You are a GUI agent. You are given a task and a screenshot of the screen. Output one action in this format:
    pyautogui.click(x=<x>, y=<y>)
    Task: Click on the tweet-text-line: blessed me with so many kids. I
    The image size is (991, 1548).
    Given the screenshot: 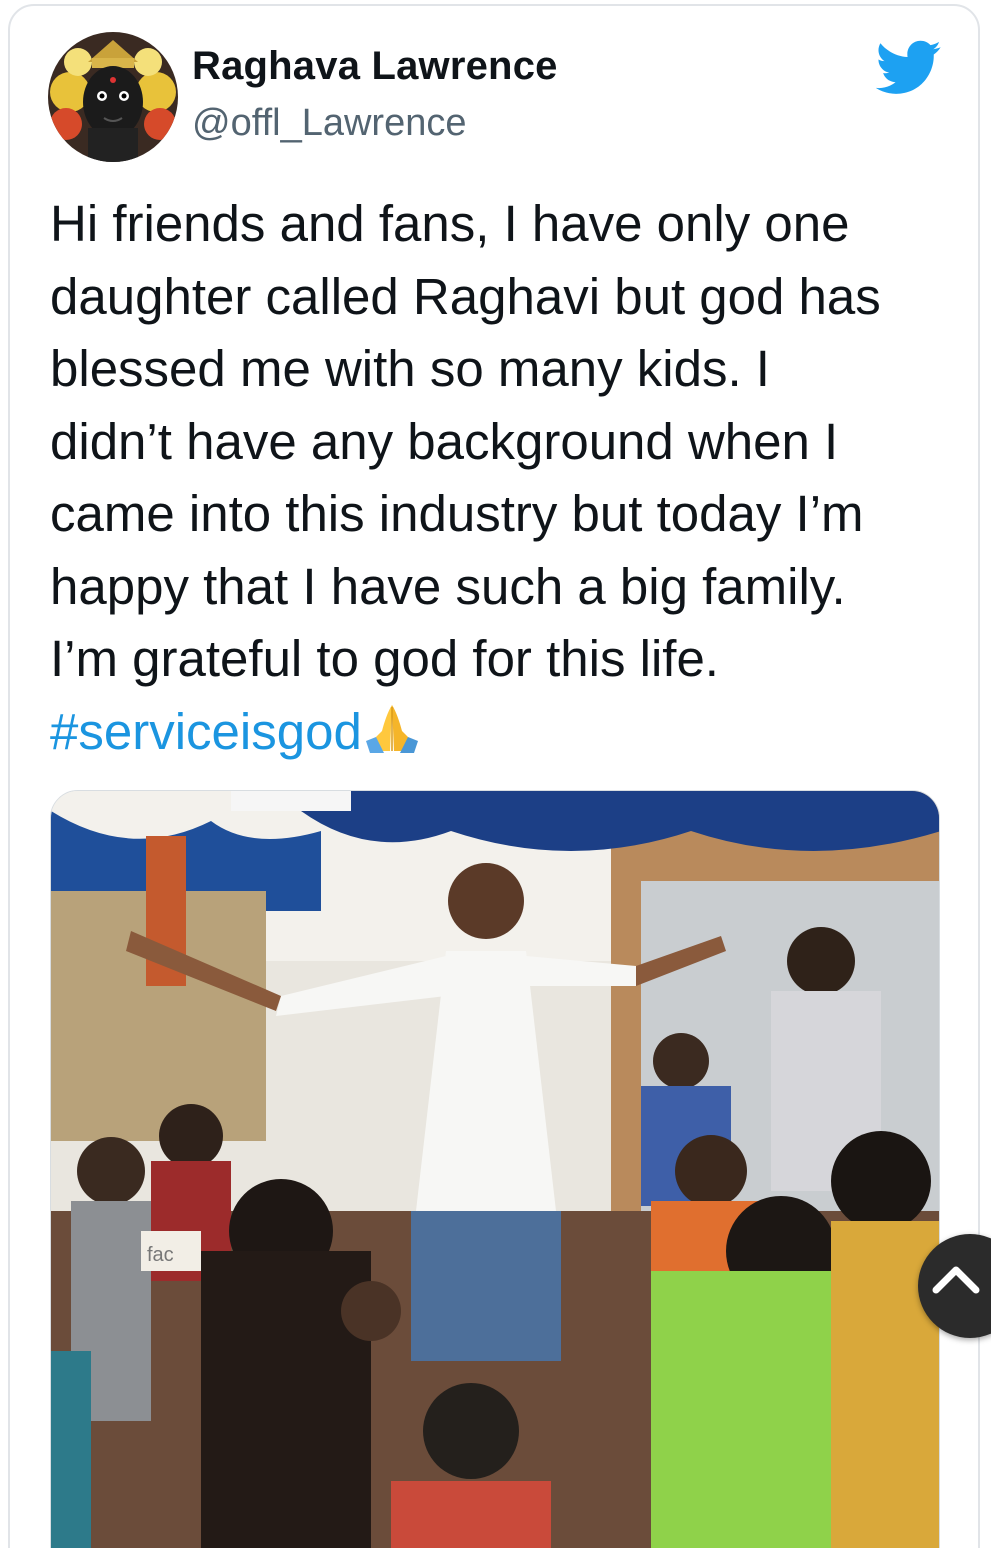 What is the action you would take?
    pyautogui.click(x=410, y=368)
    